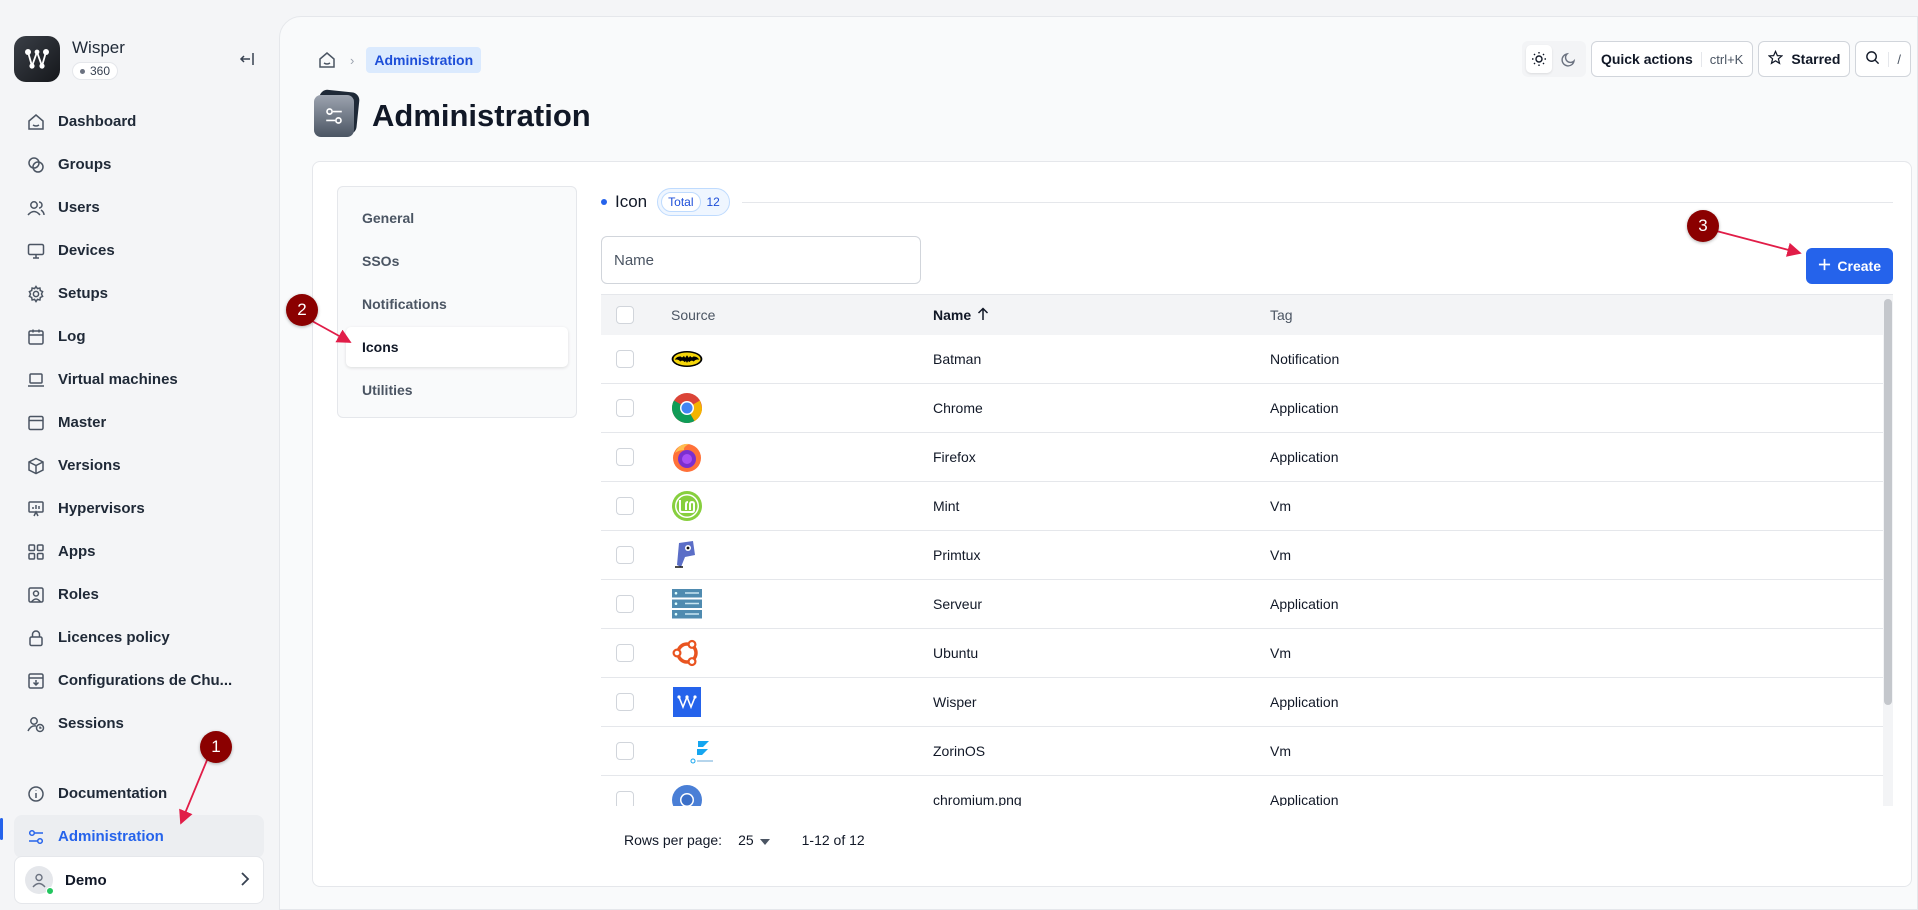  I want to click on create-button: Create, so click(1849, 266).